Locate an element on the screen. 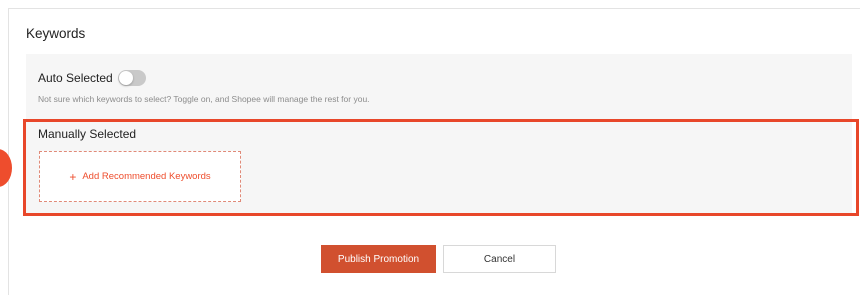 The height and width of the screenshot is (295, 864). auto-selected-label: Auto Selected is located at coordinates (75, 78).